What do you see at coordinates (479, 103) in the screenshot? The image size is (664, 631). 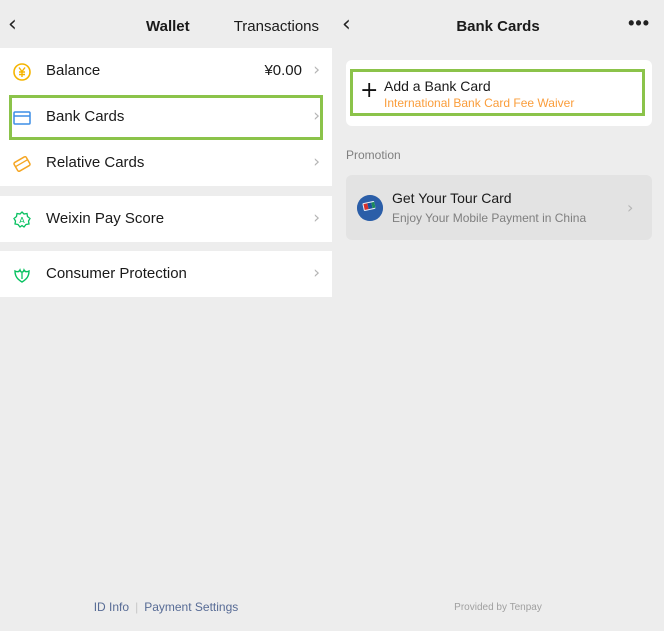 I see `add-card-subtitle: International Bank Card Fee Waiver` at bounding box center [479, 103].